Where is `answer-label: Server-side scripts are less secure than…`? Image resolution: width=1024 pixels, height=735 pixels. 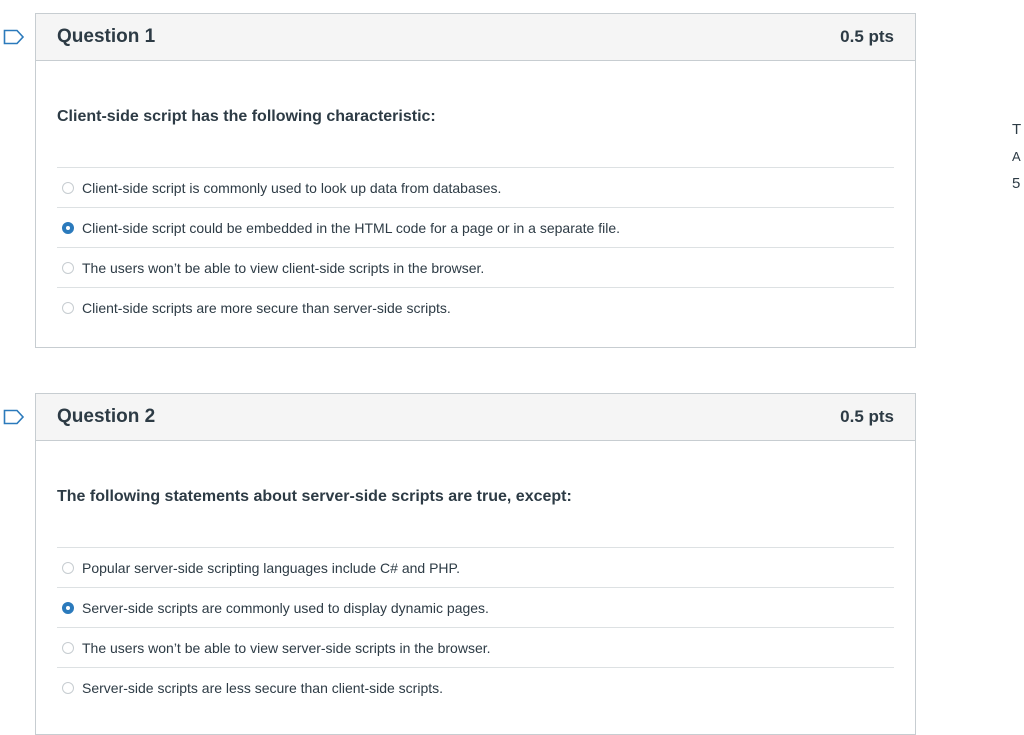 answer-label: Server-side scripts are less secure than… is located at coordinates (263, 687).